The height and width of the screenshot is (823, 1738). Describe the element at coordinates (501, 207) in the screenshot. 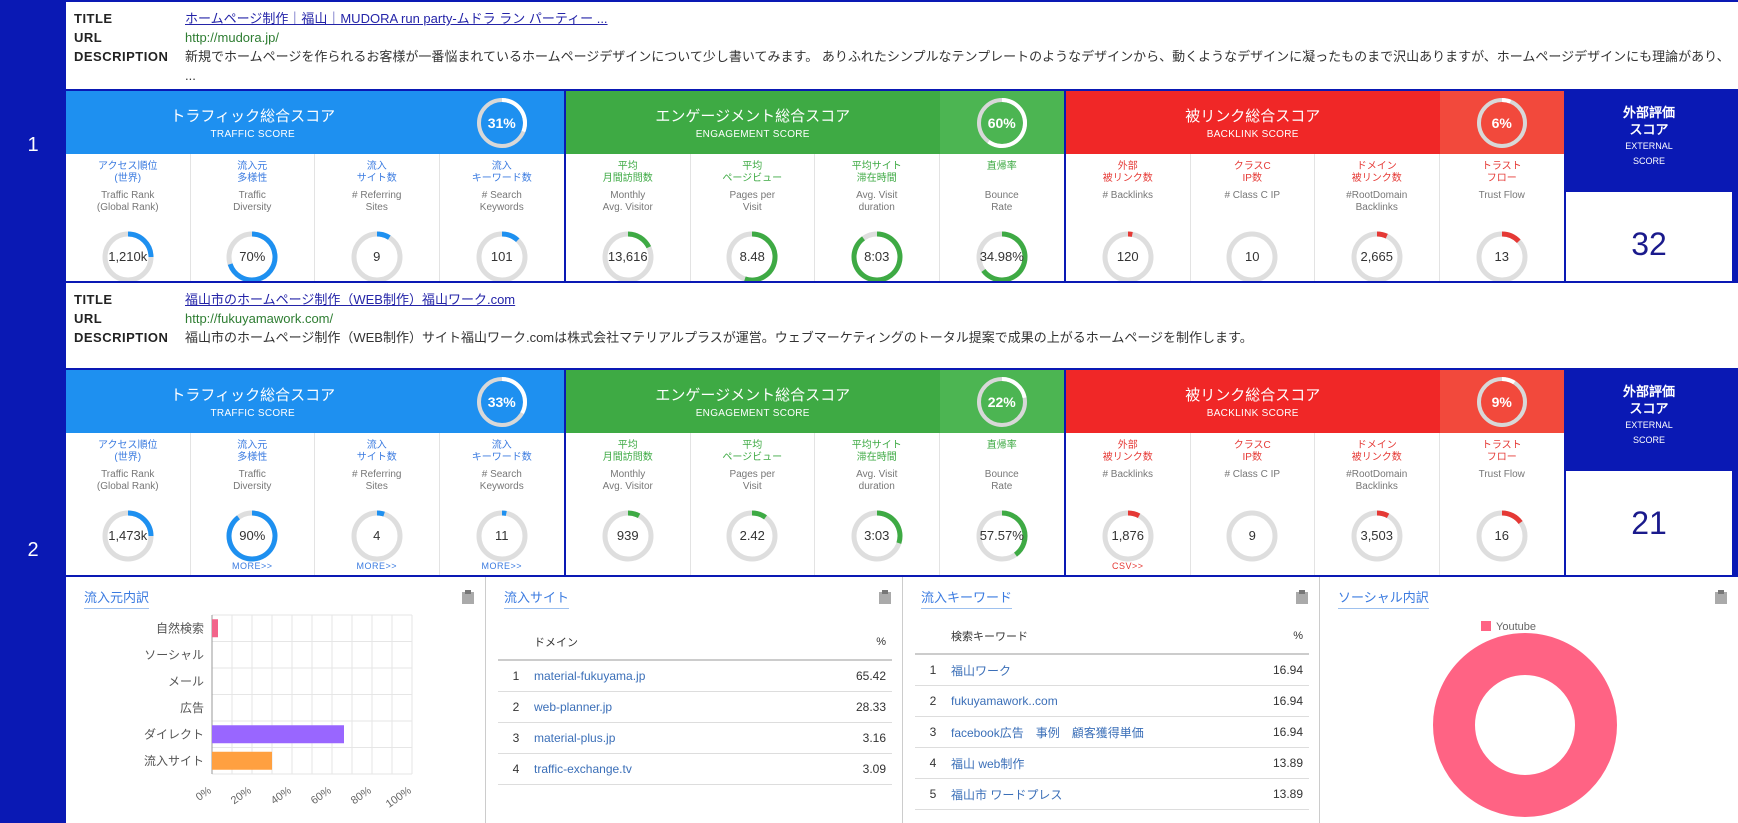

I see `metric-en-label: Keywords` at that location.